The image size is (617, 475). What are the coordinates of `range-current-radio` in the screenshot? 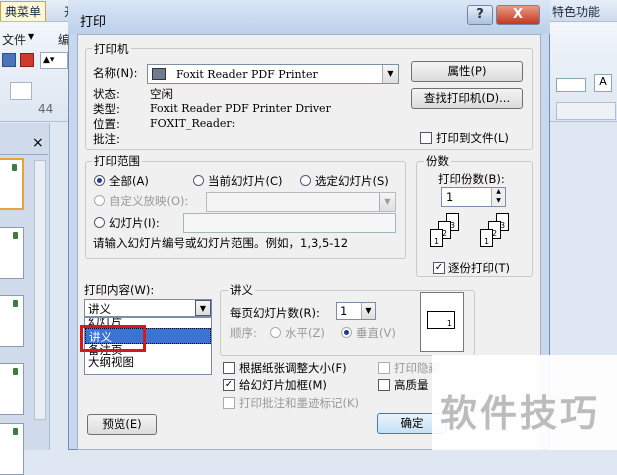 It's located at (198, 180).